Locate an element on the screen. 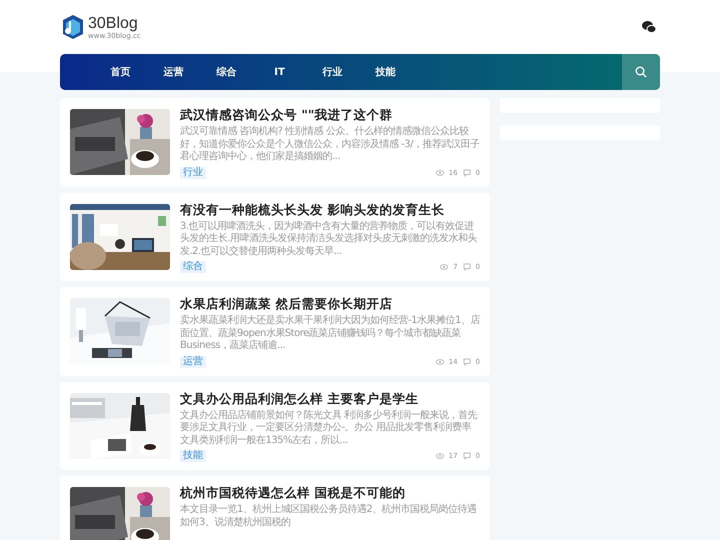 The image size is (720, 540). nav-link: 首页 is located at coordinates (120, 72).